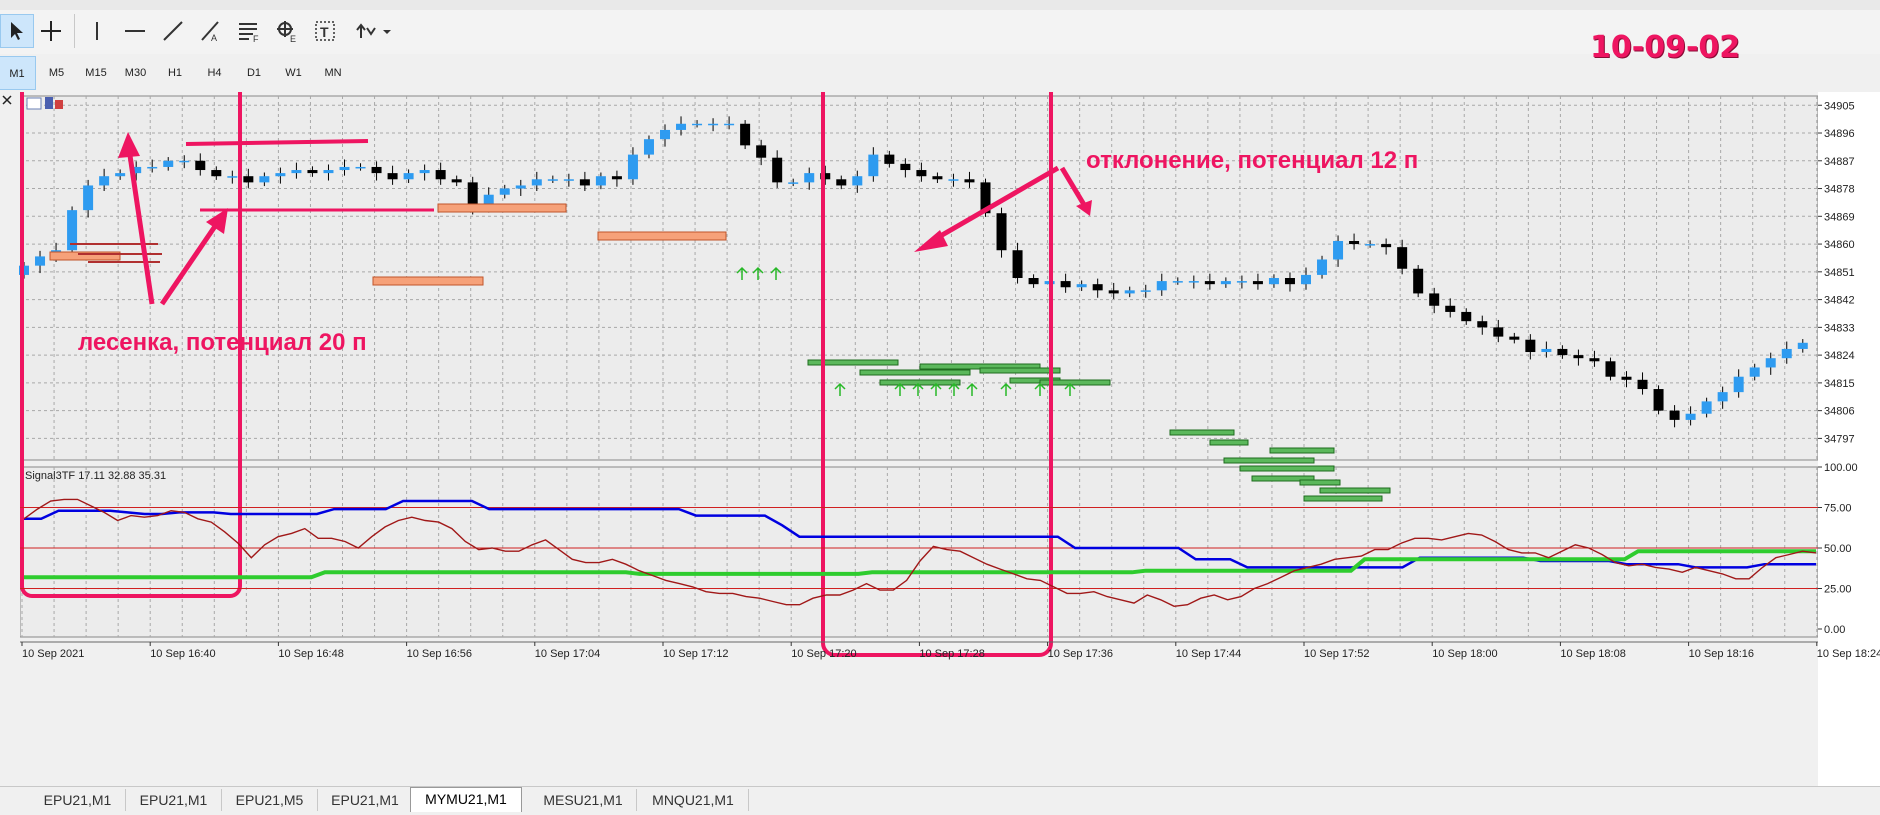 Image resolution: width=1880 pixels, height=815 pixels. I want to click on y-tick-label: 34860, so click(1839, 245).